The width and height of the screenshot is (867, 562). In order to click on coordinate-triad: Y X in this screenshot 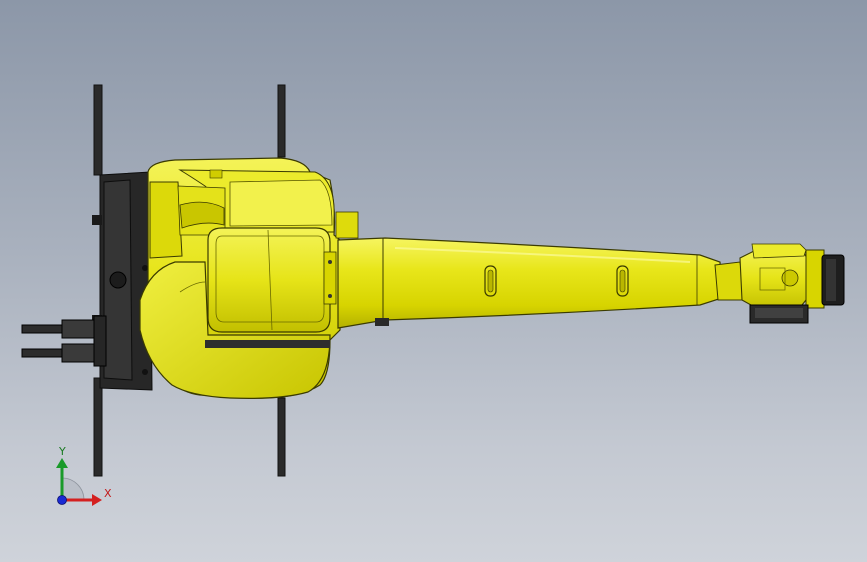, I will do `click(84, 475)`.